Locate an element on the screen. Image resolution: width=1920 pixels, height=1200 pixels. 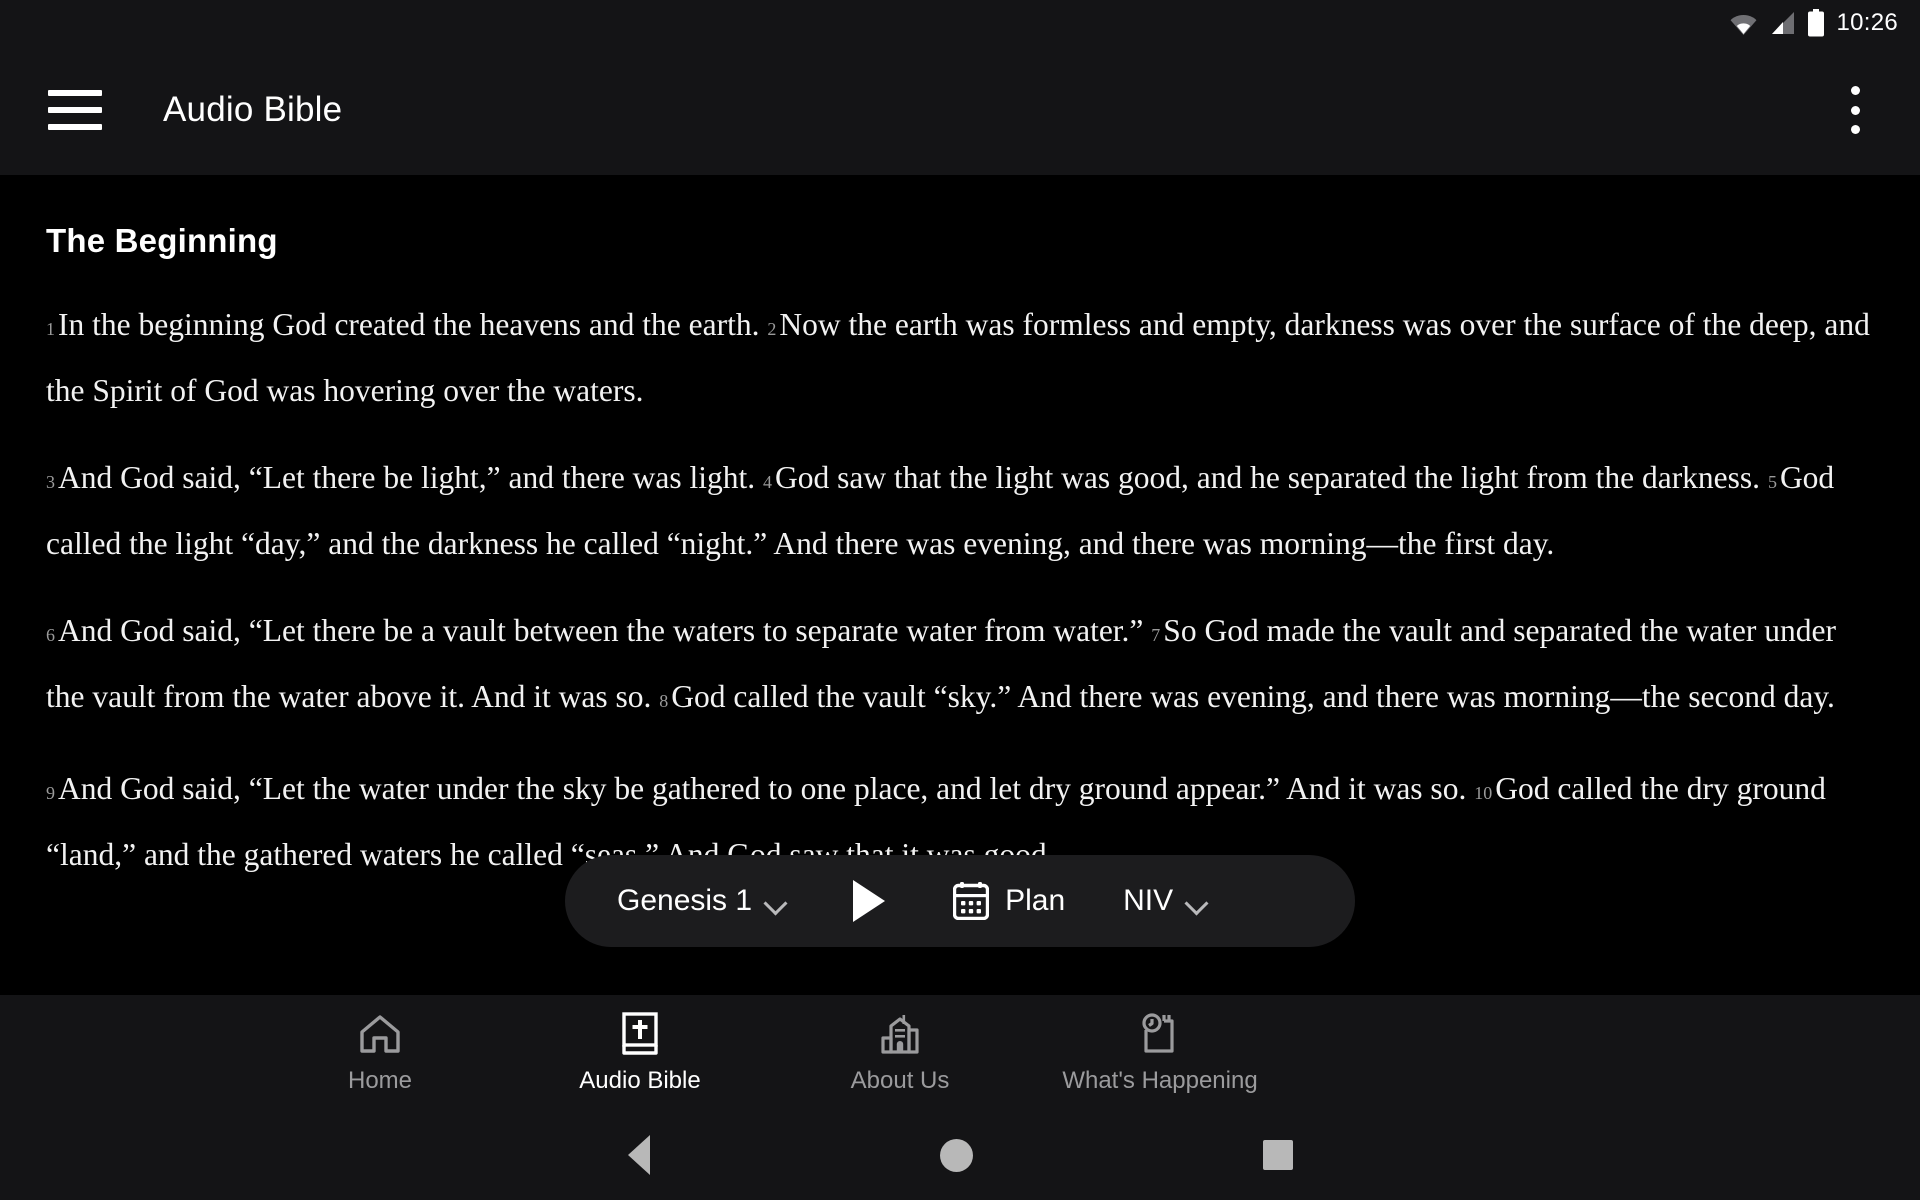
verse-number: 2 is located at coordinates (772, 329).